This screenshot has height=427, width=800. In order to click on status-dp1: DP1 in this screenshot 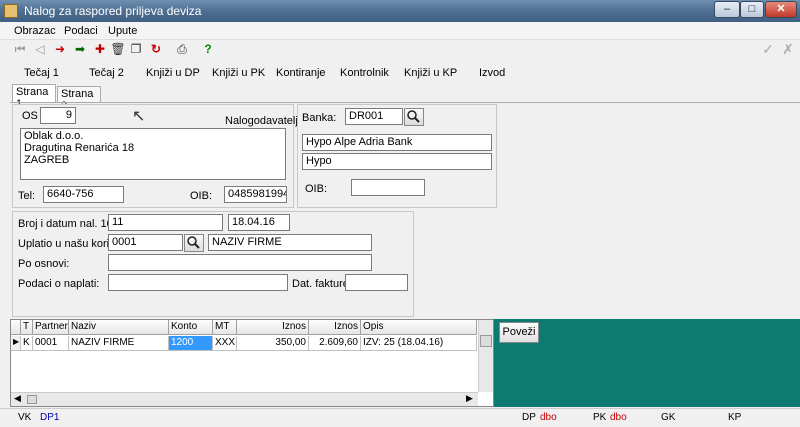, I will do `click(50, 417)`.